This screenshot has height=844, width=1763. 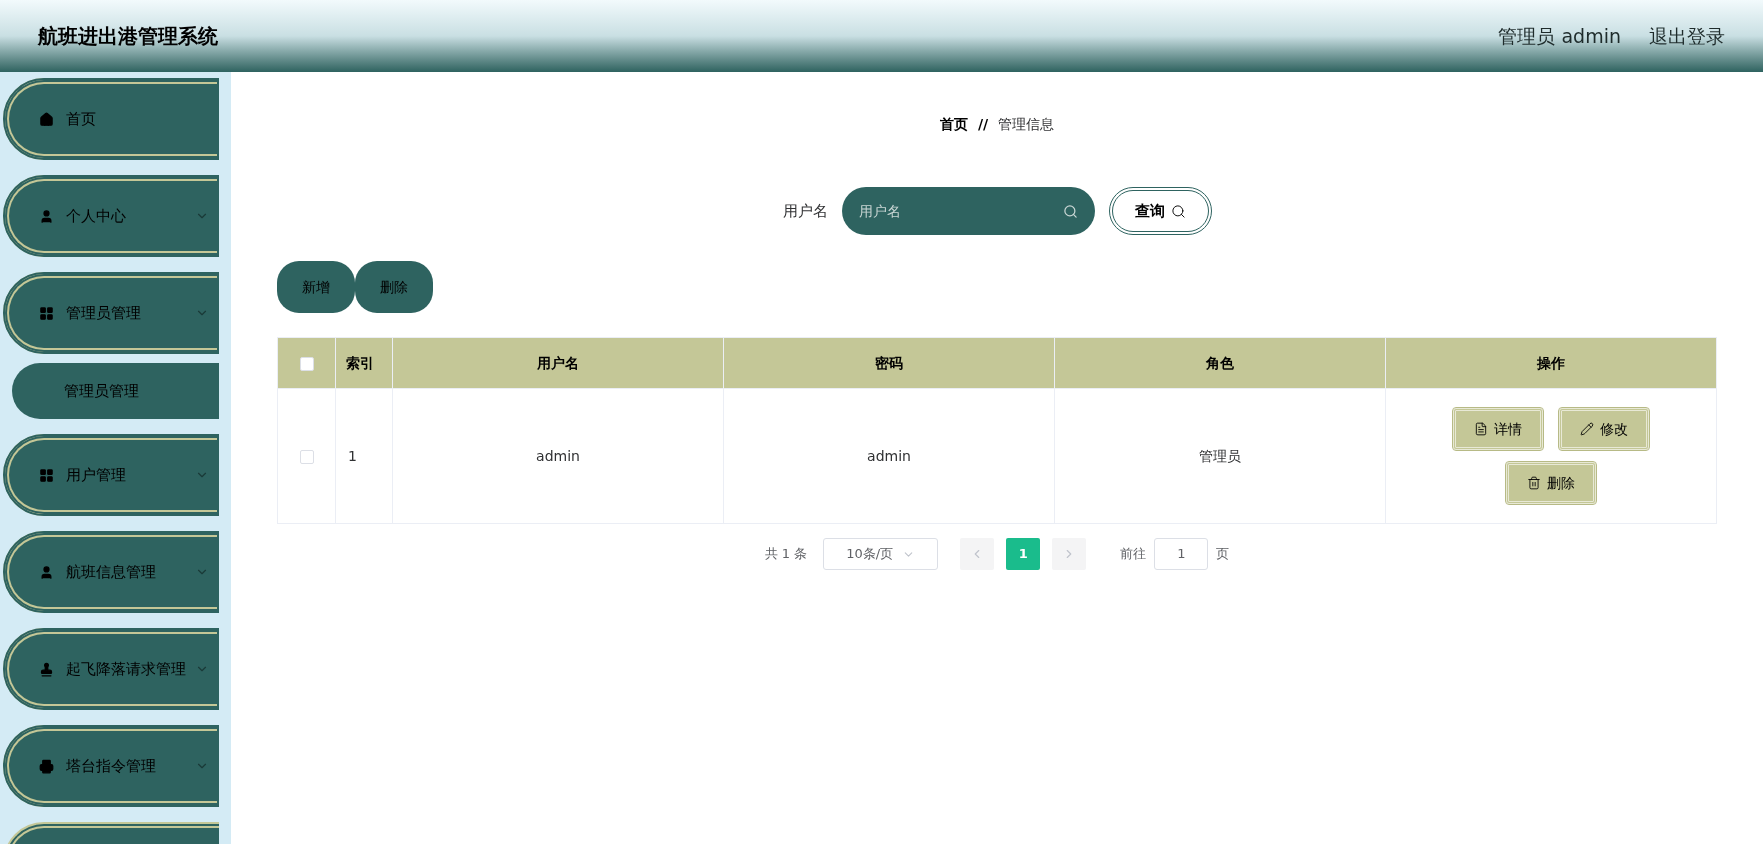 What do you see at coordinates (1069, 554) in the screenshot?
I see `next-page-button` at bounding box center [1069, 554].